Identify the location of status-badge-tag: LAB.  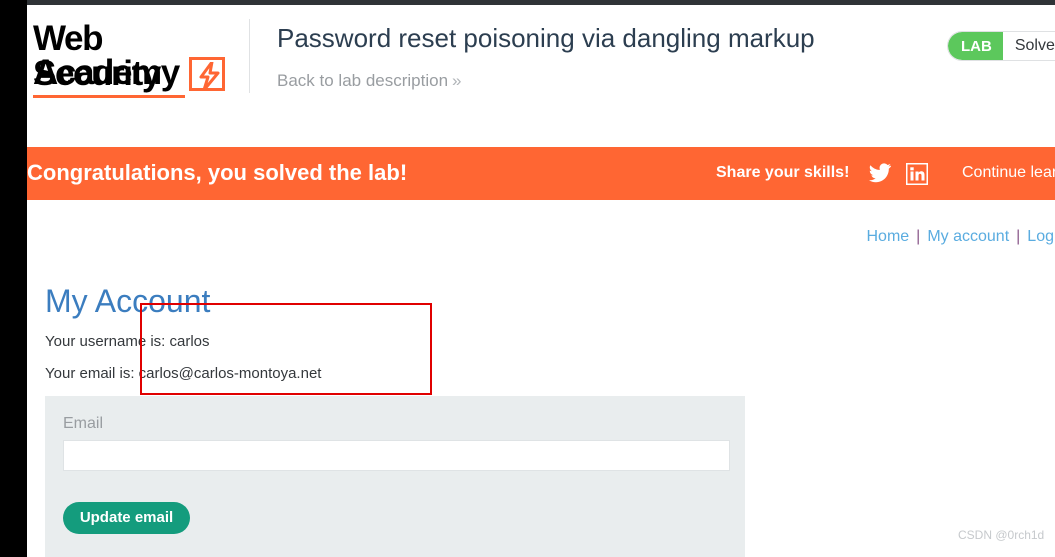
(975, 46).